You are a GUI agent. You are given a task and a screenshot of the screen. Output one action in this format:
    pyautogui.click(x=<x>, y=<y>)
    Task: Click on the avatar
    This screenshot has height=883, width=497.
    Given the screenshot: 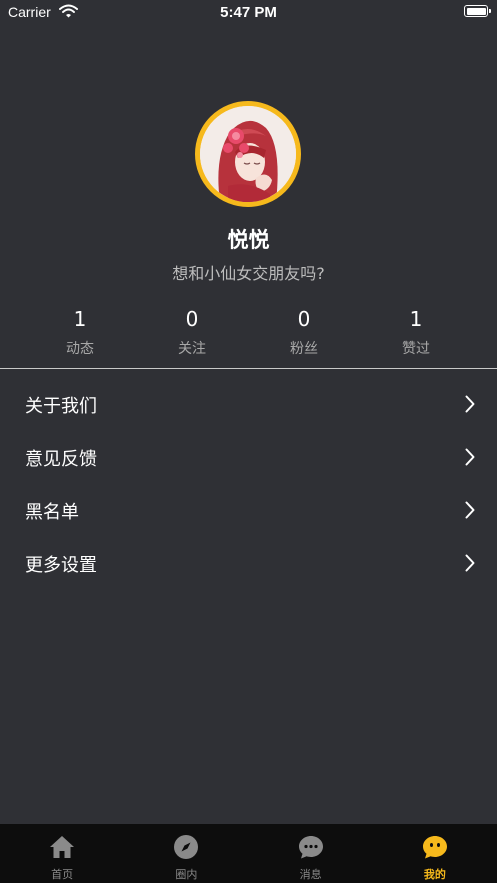 What is the action you would take?
    pyautogui.click(x=248, y=154)
    